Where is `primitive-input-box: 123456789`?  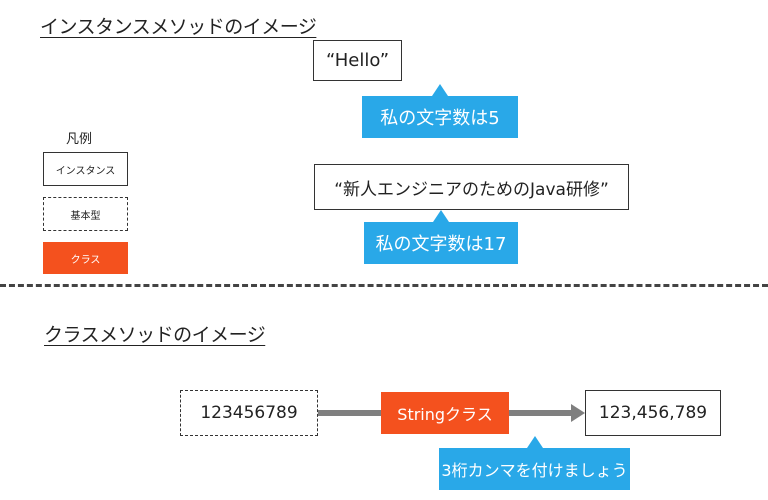 primitive-input-box: 123456789 is located at coordinates (249, 413).